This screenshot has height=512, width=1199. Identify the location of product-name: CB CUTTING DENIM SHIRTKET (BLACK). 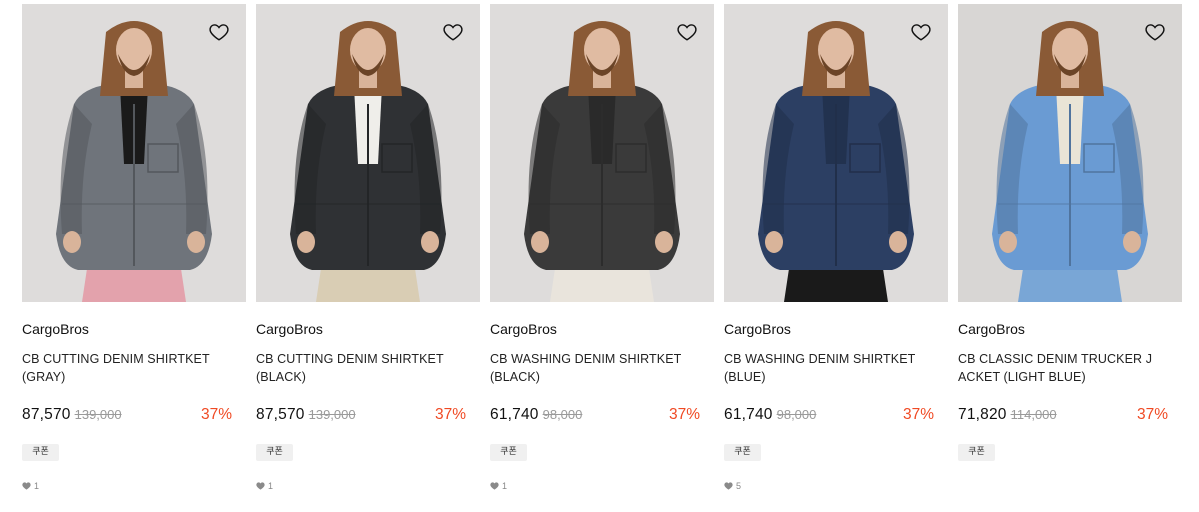
(356, 368).